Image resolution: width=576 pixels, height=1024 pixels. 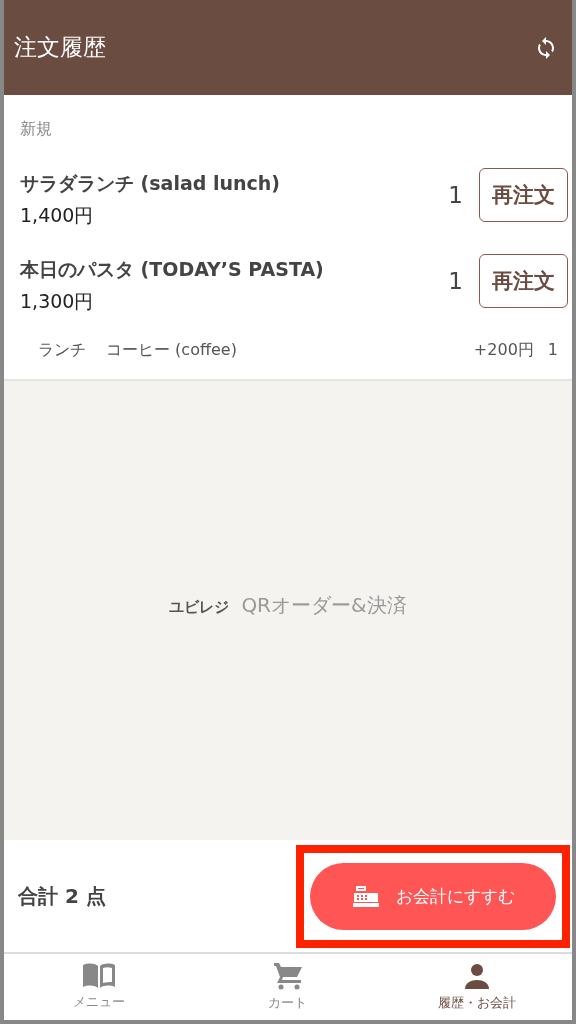 I want to click on nav-tab: カート, so click(x=288, y=987).